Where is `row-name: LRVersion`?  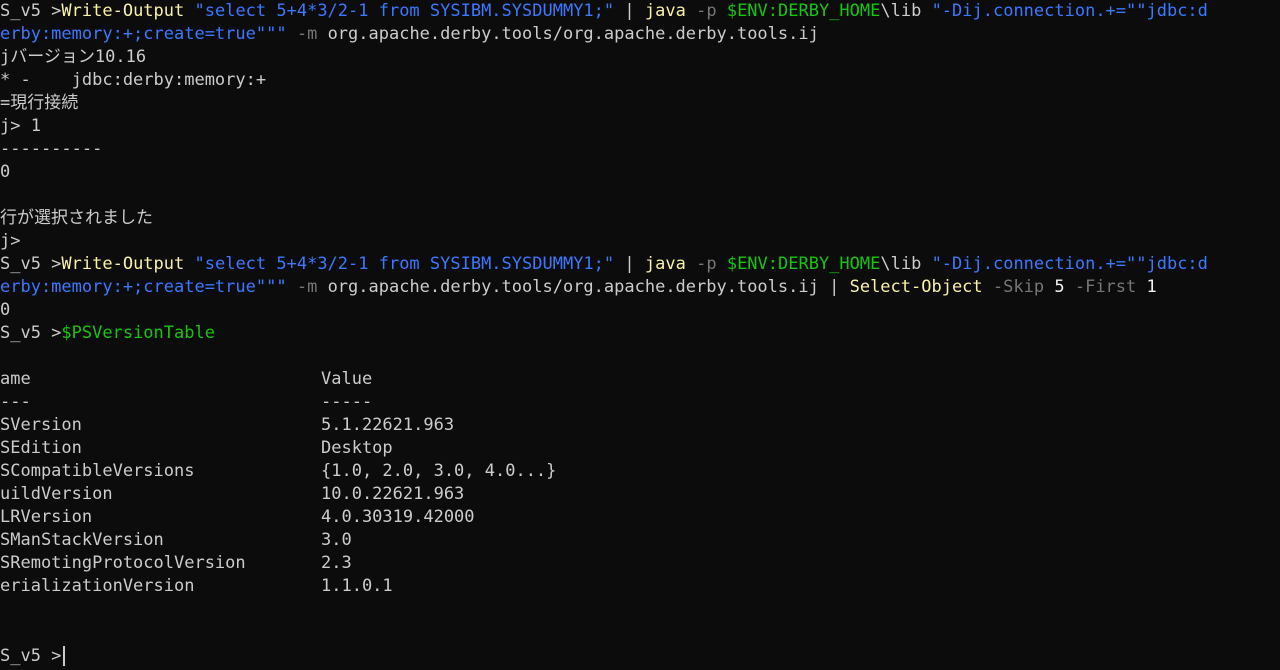
row-name: LRVersion is located at coordinates (46, 517).